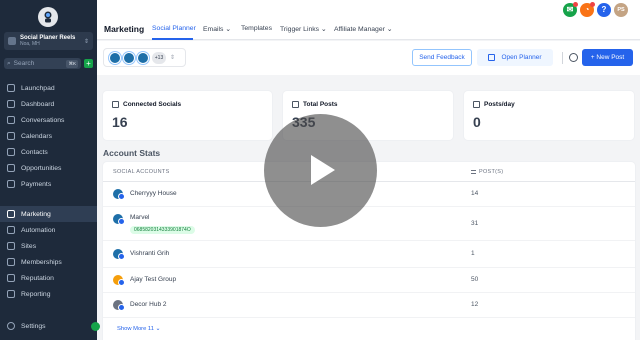 The width and height of the screenshot is (640, 340). What do you see at coordinates (41, 168) in the screenshot?
I see `sidebar-item-label: Opportunities` at bounding box center [41, 168].